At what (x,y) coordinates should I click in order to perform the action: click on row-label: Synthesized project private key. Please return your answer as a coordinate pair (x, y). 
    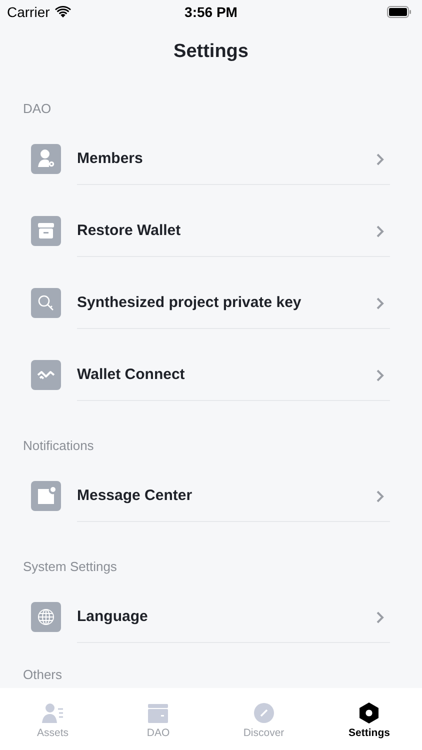
    Looking at the image, I should click on (189, 303).